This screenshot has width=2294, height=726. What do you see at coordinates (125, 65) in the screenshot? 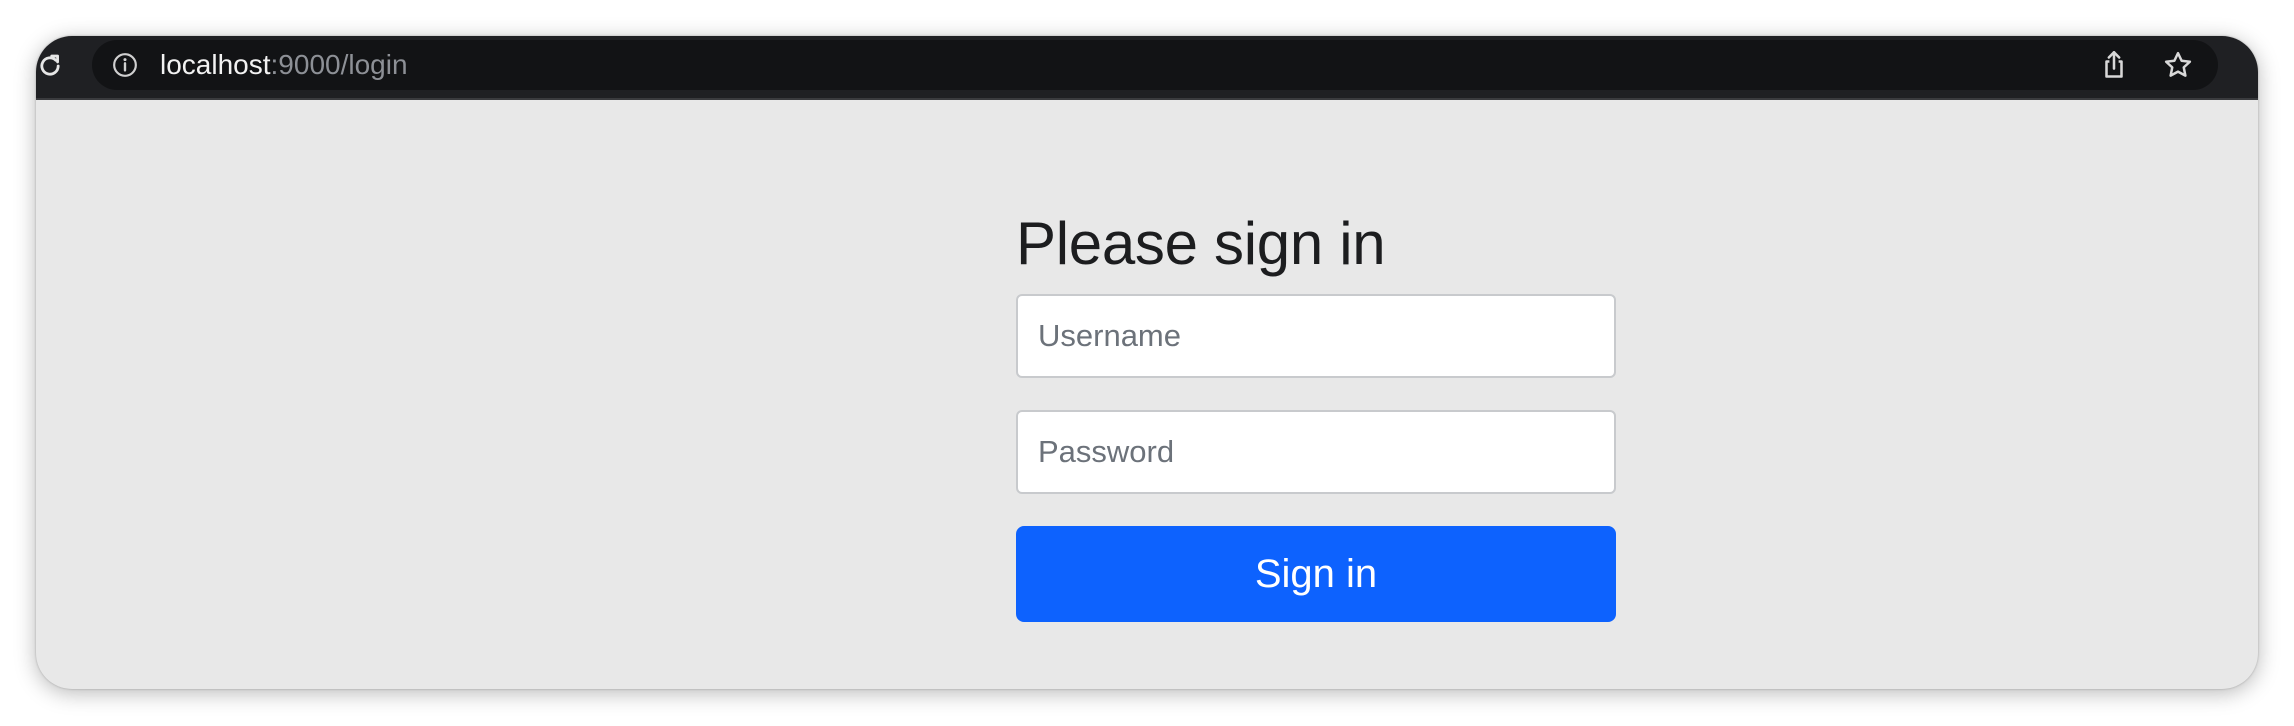
I see `info-icon` at bounding box center [125, 65].